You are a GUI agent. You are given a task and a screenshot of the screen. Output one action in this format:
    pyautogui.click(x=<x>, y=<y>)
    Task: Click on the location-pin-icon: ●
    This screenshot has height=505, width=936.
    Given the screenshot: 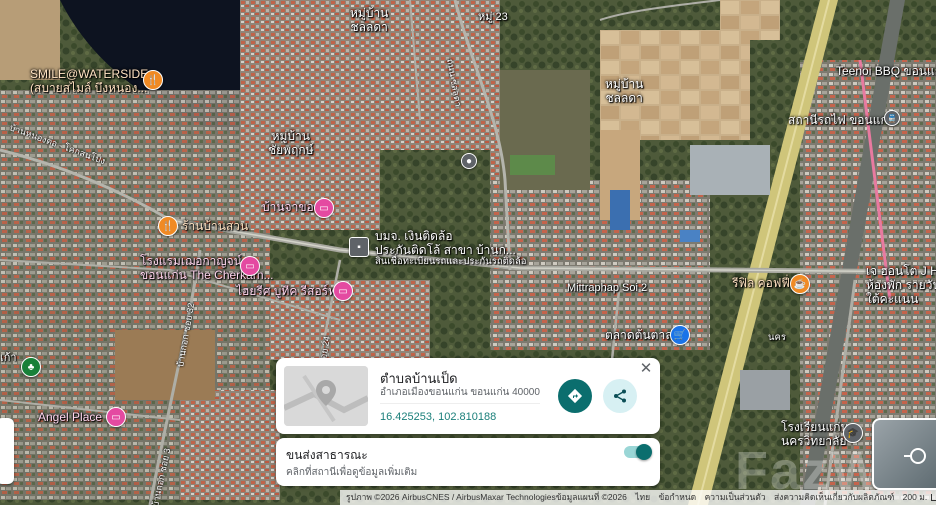 What is the action you would take?
    pyautogui.click(x=469, y=161)
    